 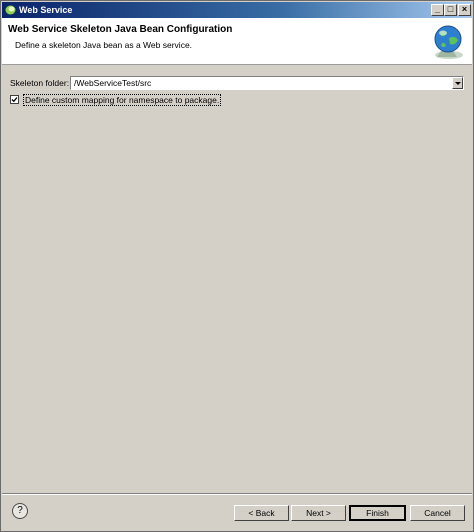 I want to click on minimize-button: _, so click(x=437, y=10).